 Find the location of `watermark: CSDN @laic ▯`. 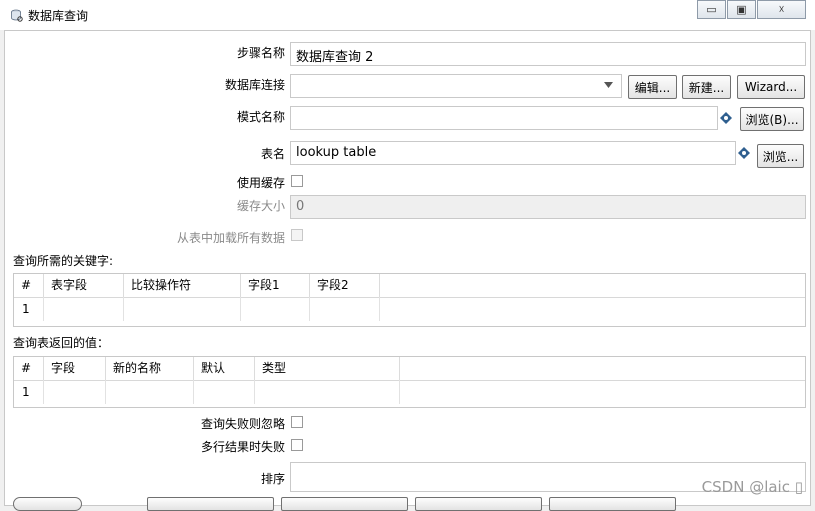

watermark: CSDN @laic ▯ is located at coordinates (752, 487).